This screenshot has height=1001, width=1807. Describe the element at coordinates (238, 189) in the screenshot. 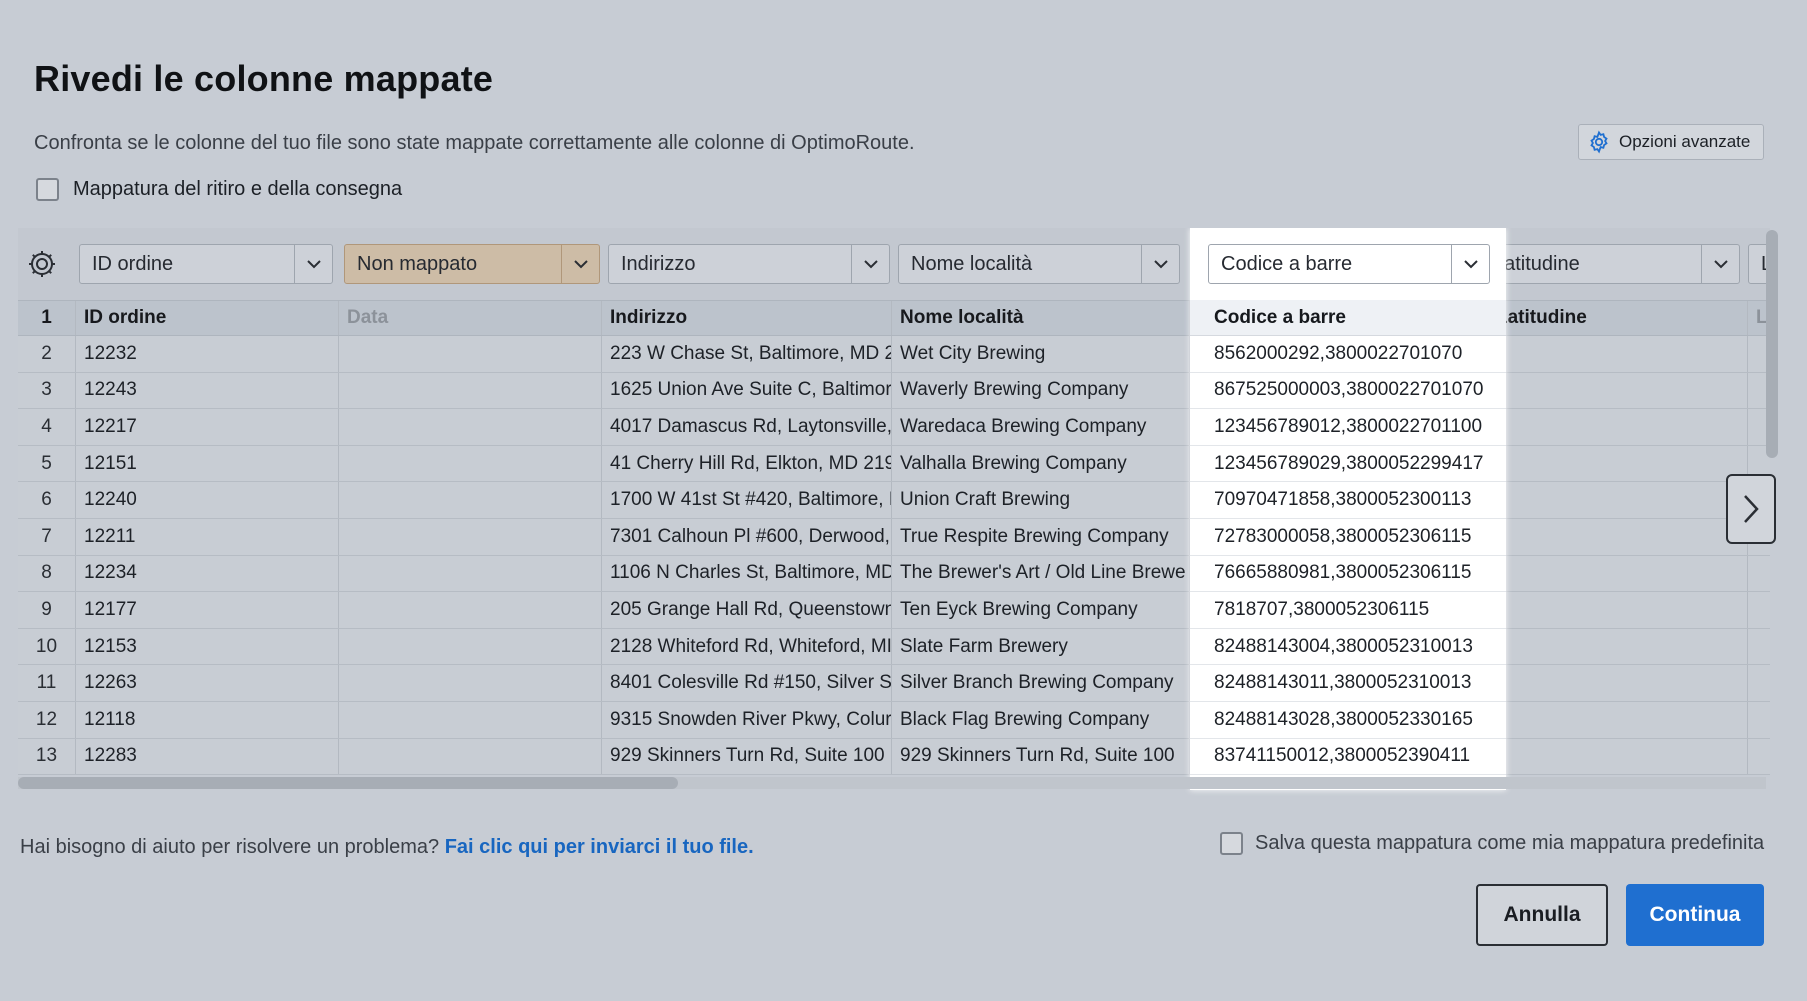

I see `pickup-delivery-label: Mappatura del ritiro e della consegna` at that location.